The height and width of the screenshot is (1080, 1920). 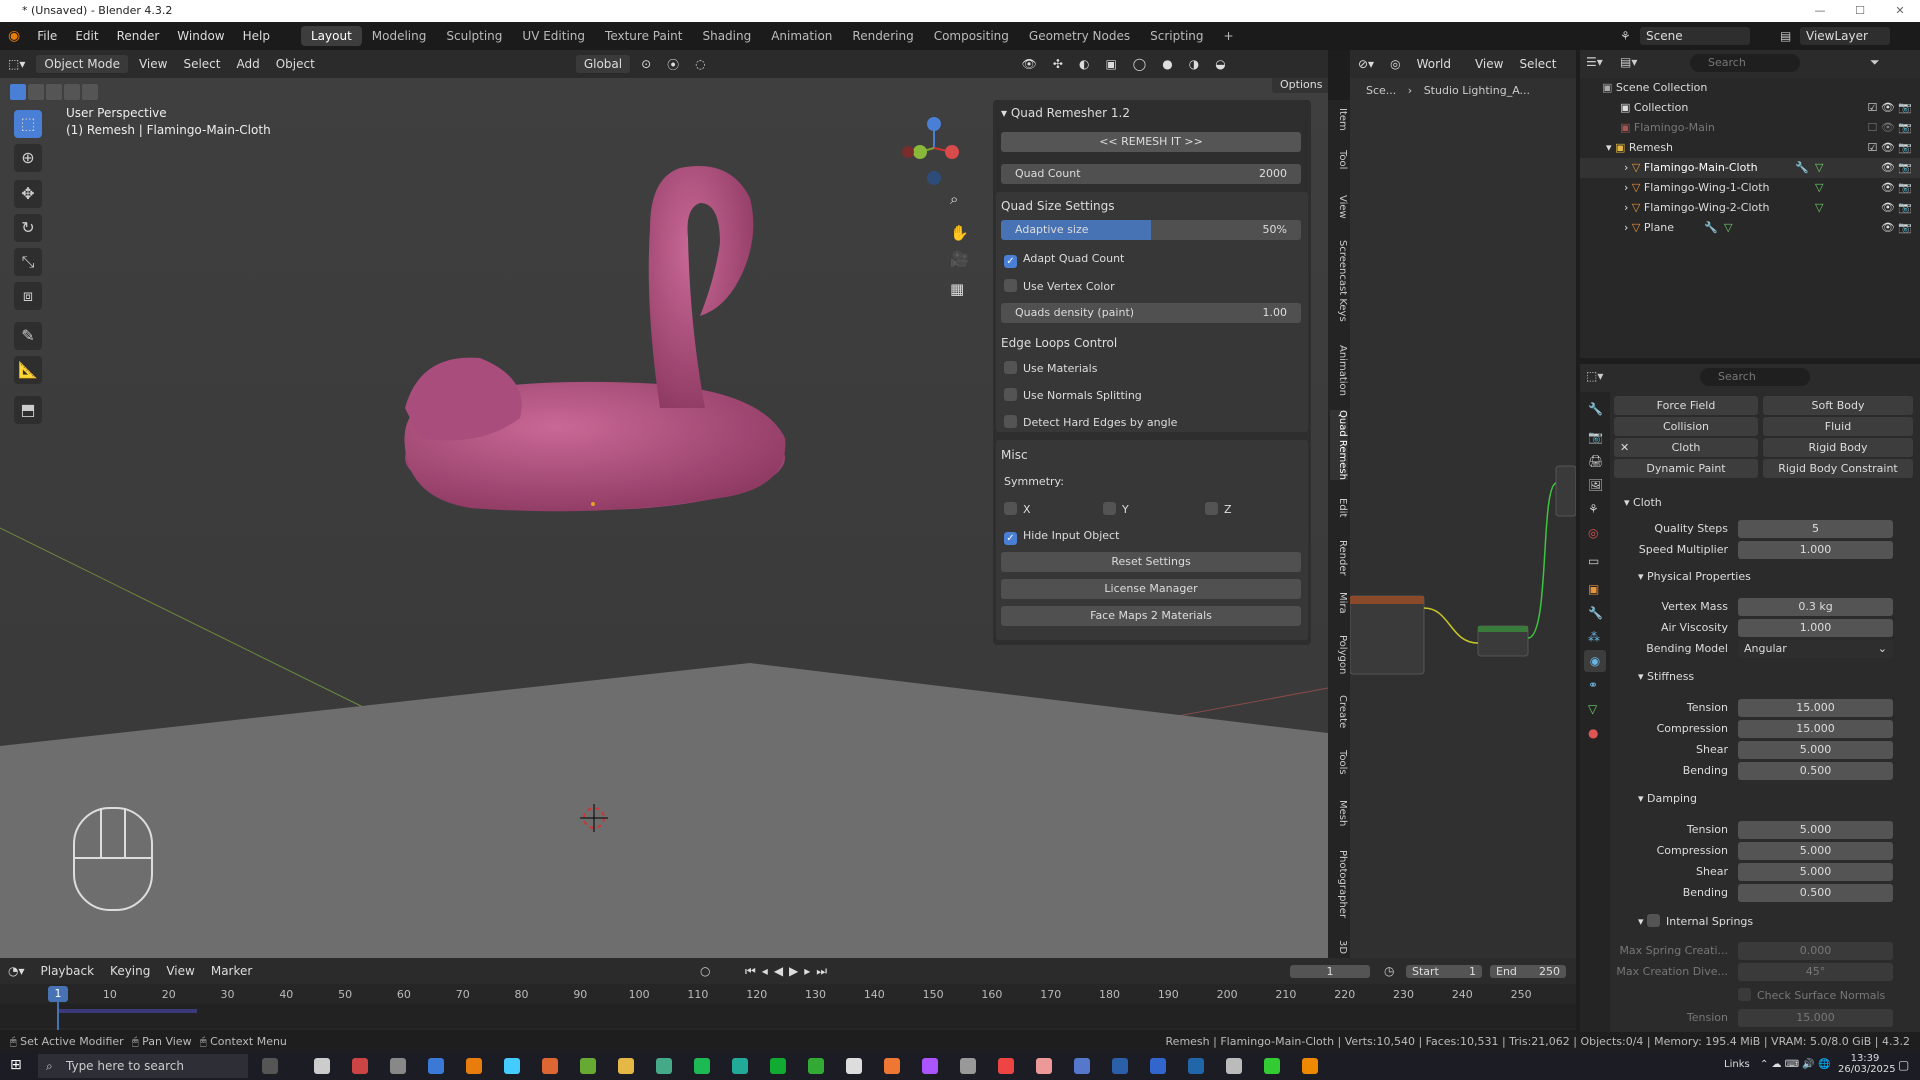 I want to click on add-workspace-icon: +, so click(x=1229, y=36).